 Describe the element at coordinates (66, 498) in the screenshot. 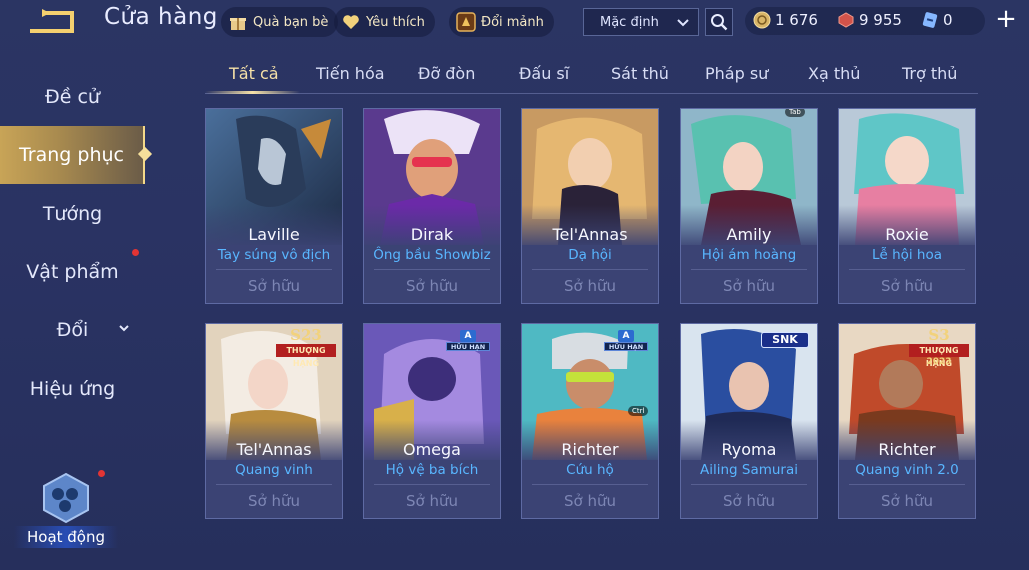

I see `activity-hex-icon` at that location.